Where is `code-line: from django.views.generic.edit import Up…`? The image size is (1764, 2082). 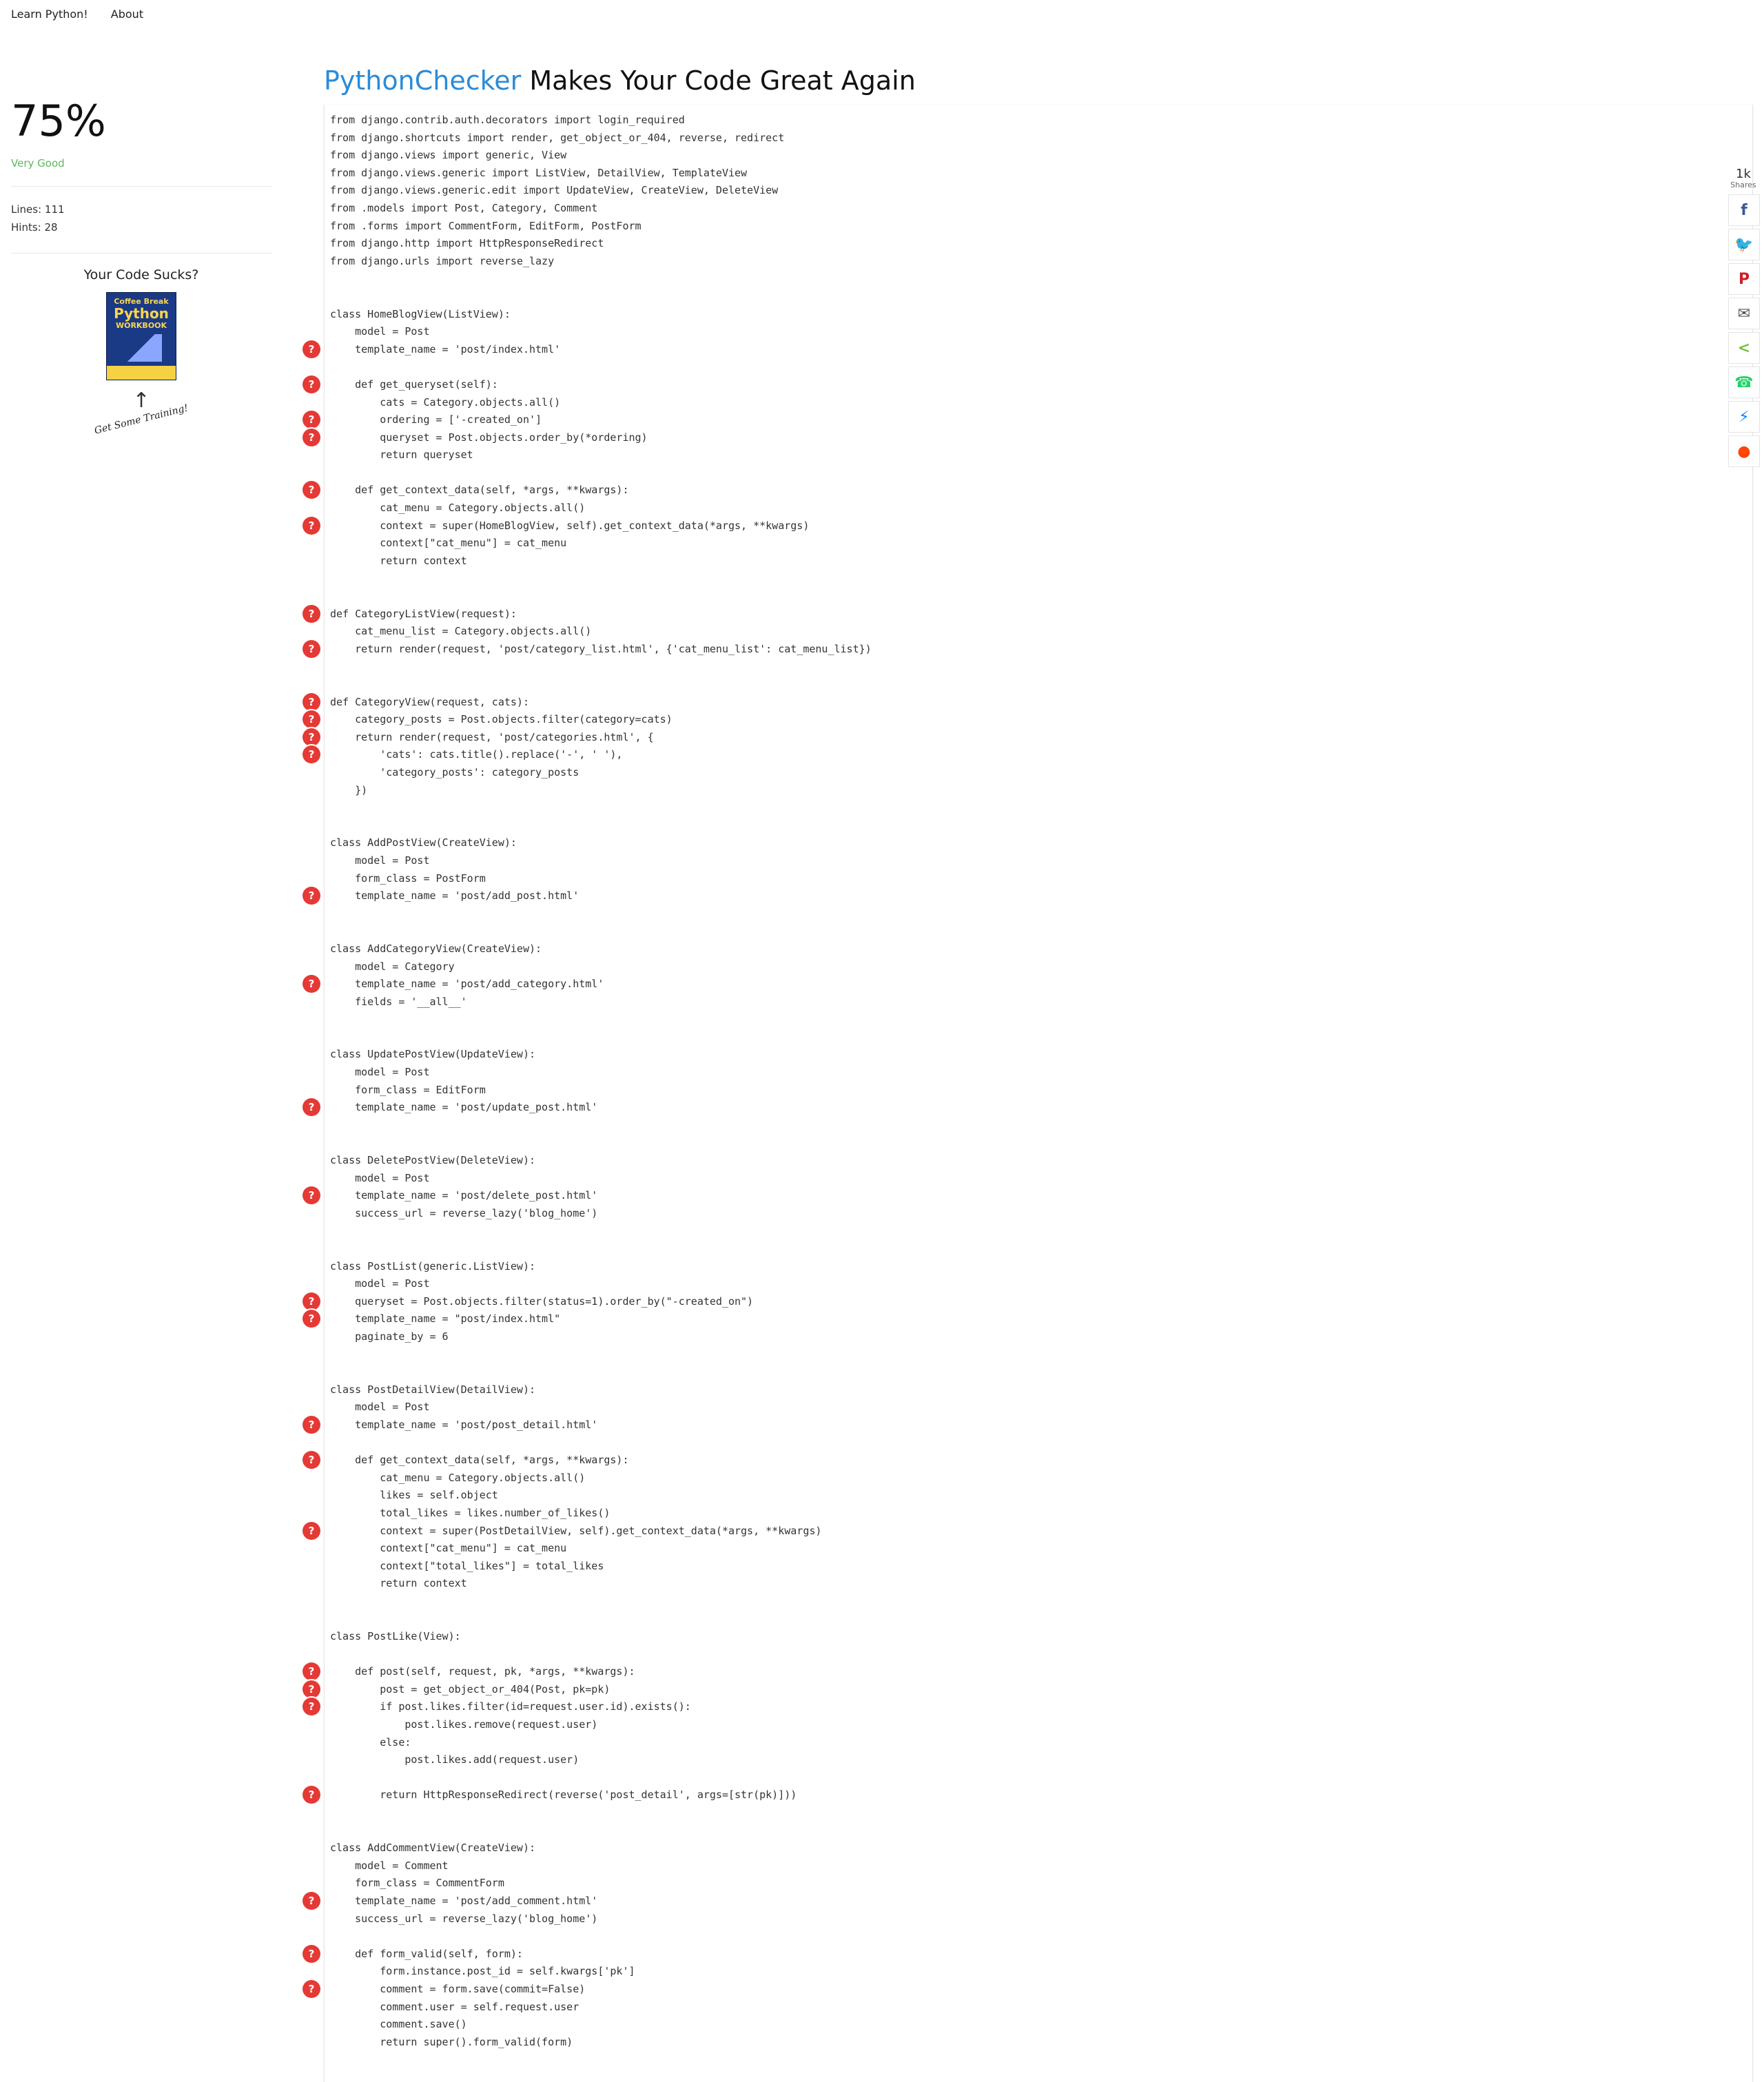 code-line: from django.views.generic.edit import Up… is located at coordinates (1036, 191).